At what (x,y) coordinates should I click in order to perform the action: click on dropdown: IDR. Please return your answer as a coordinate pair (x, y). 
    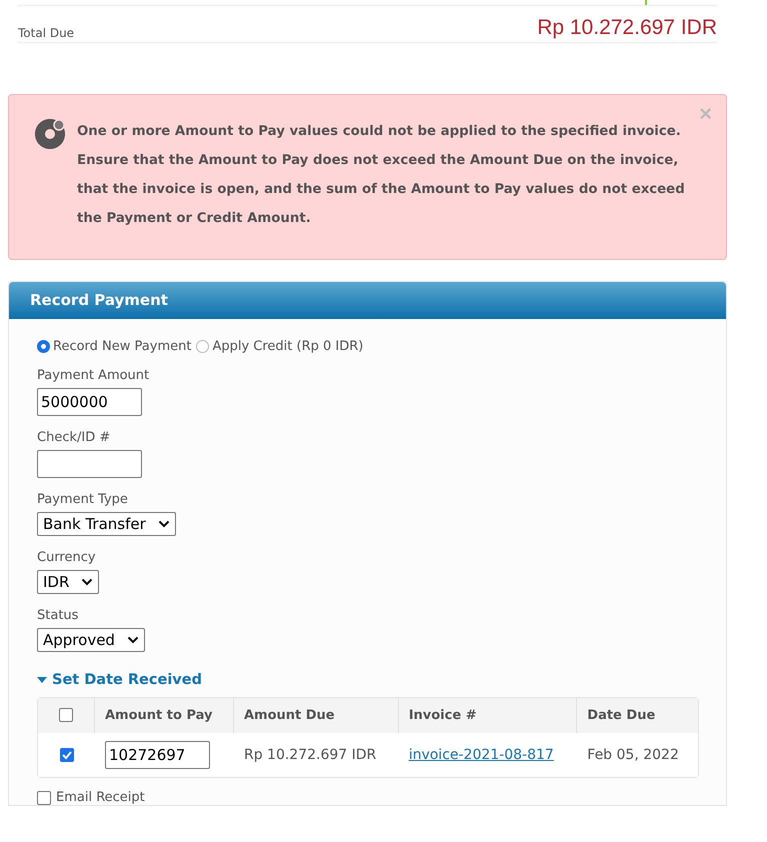
    Looking at the image, I should click on (68, 582).